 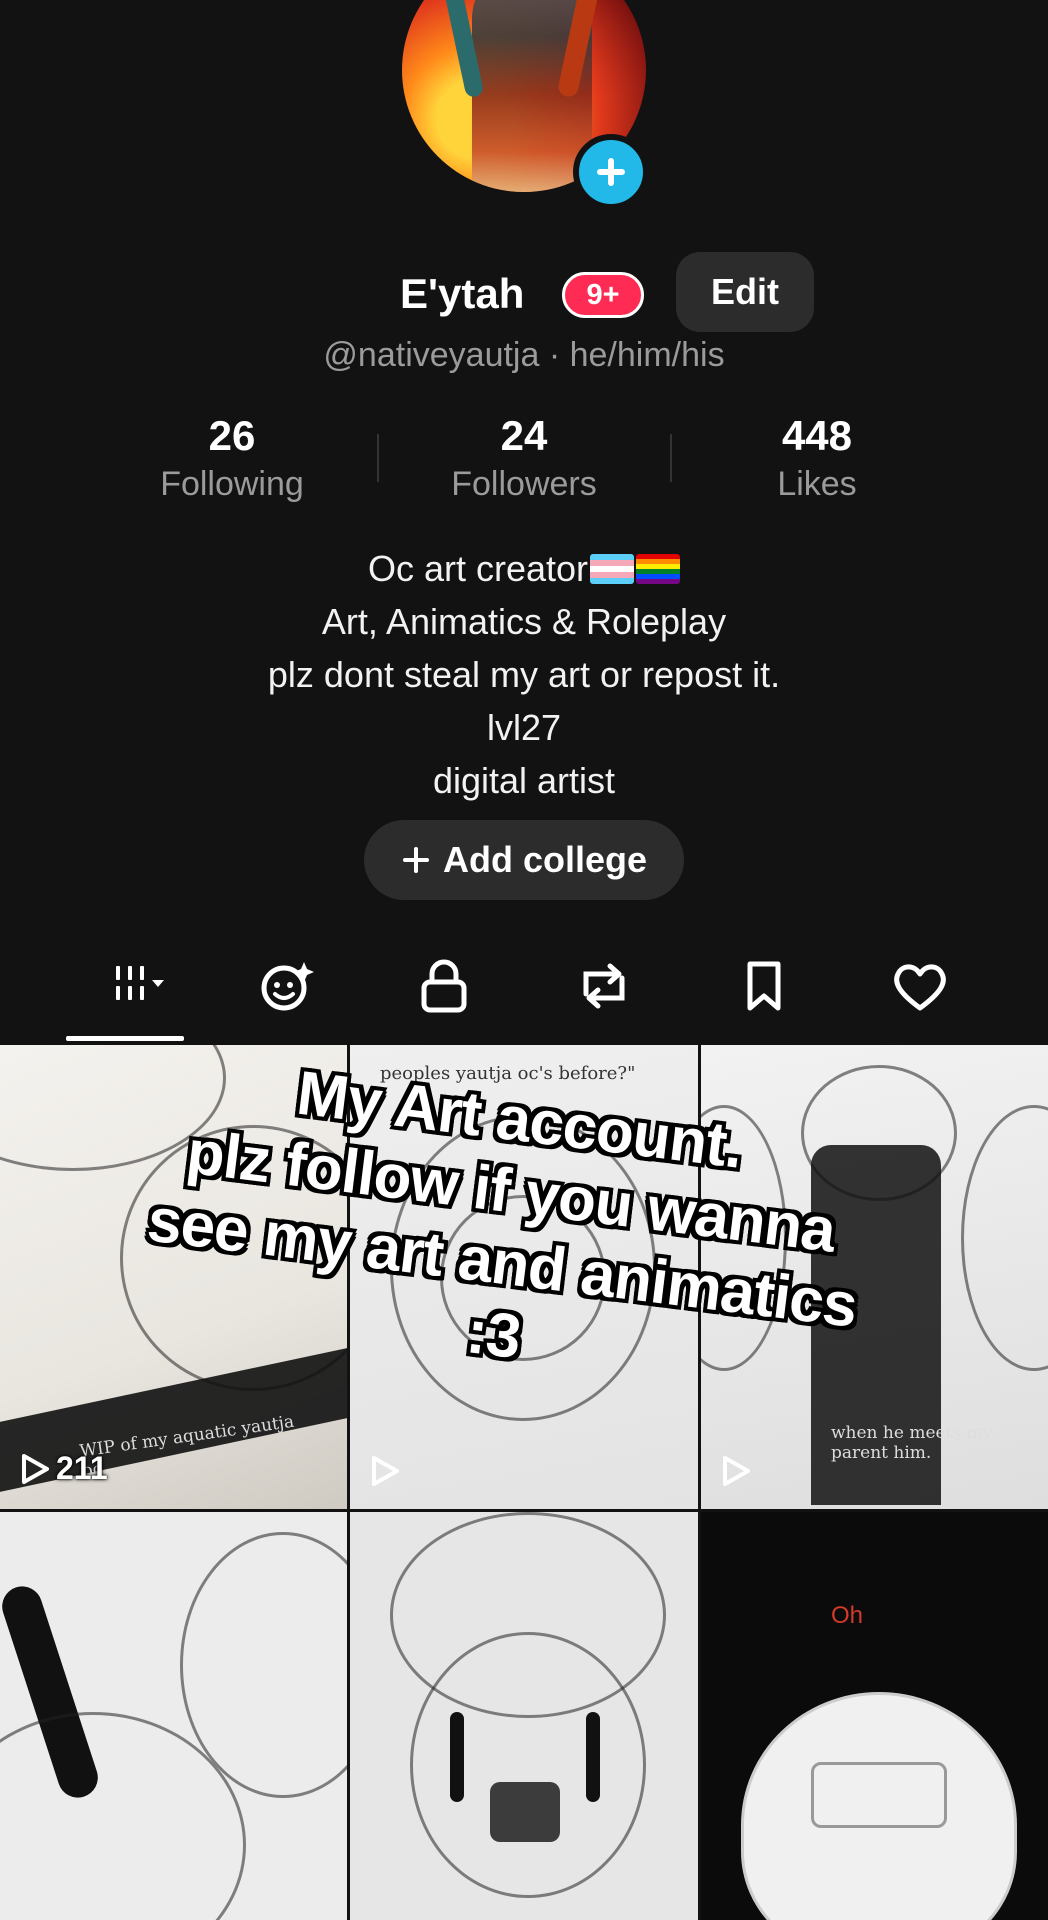 I want to click on tab-liked, so click(x=920, y=986).